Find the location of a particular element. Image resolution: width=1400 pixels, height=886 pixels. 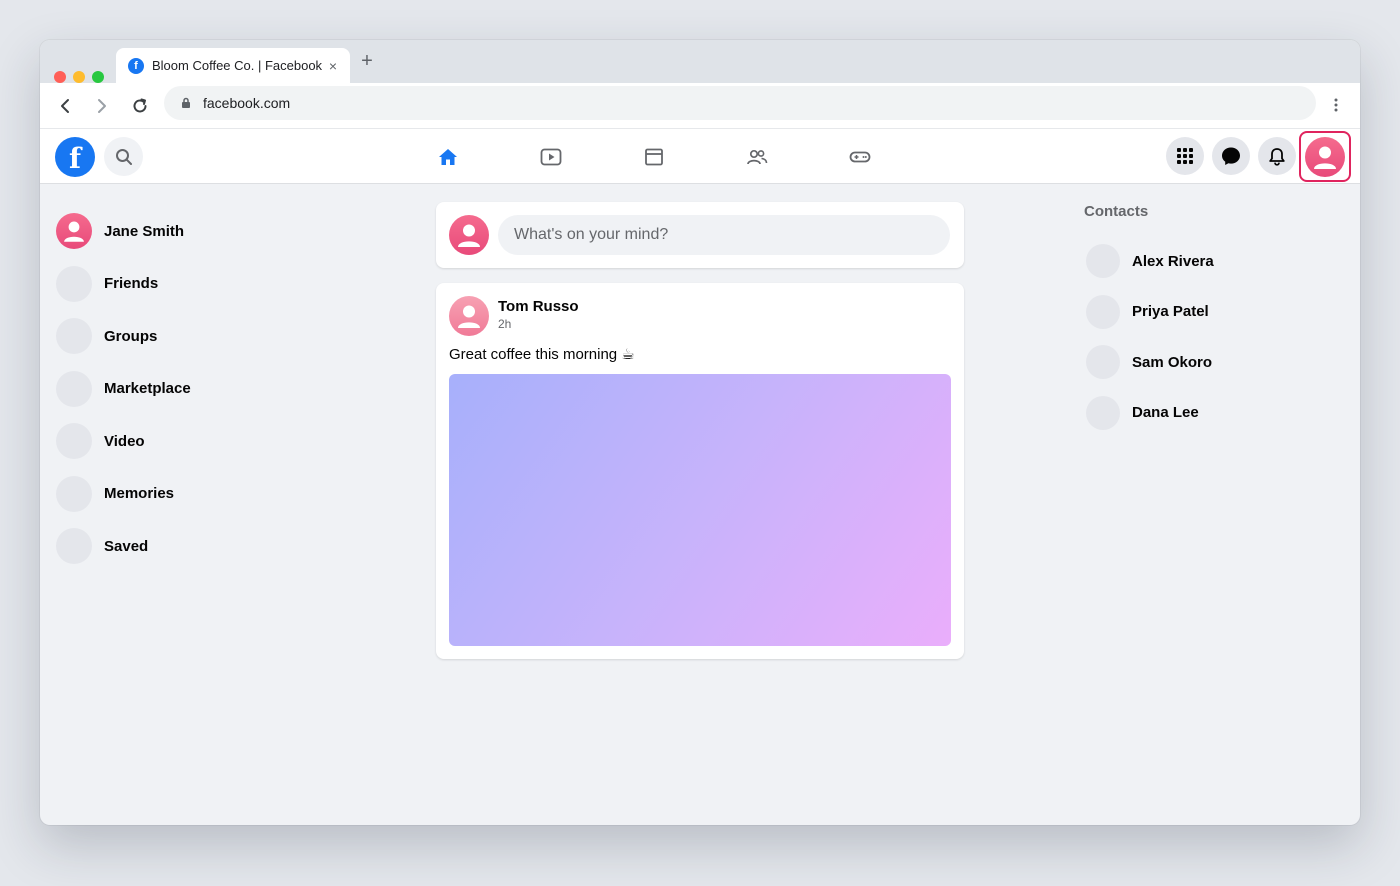

address-bar: facebook.com is located at coordinates (740, 103).